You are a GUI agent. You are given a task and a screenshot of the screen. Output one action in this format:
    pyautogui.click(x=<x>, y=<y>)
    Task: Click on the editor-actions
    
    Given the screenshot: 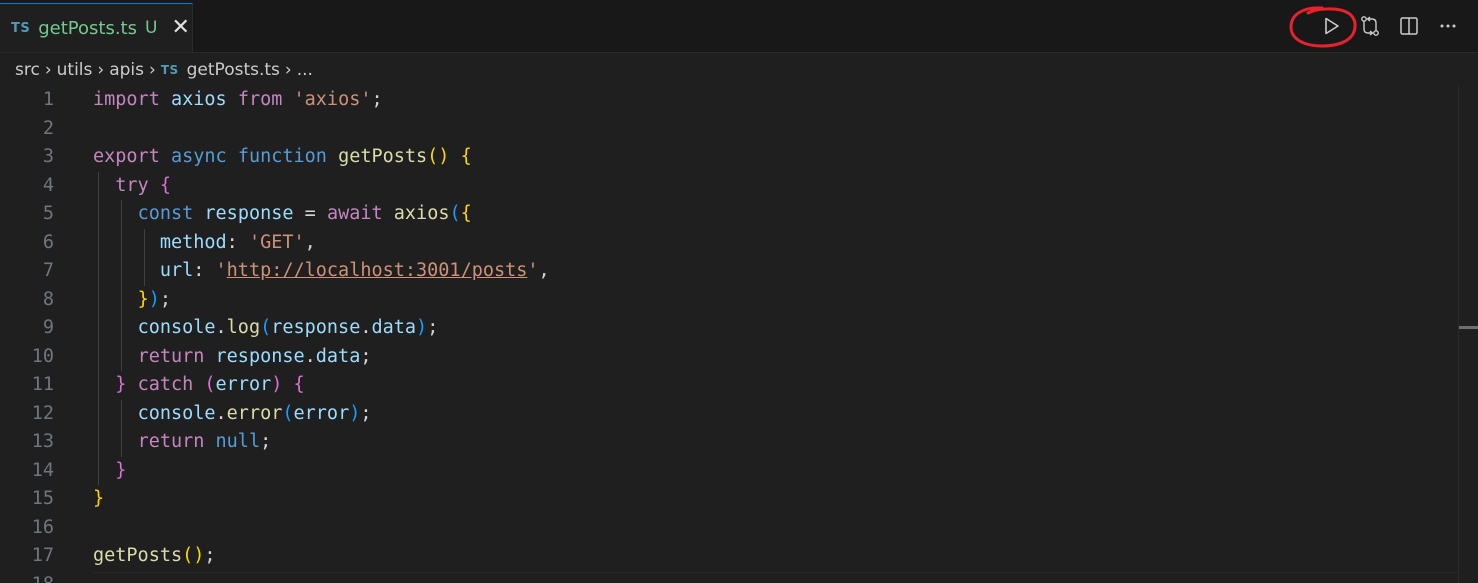 What is the action you would take?
    pyautogui.click(x=1384, y=26)
    